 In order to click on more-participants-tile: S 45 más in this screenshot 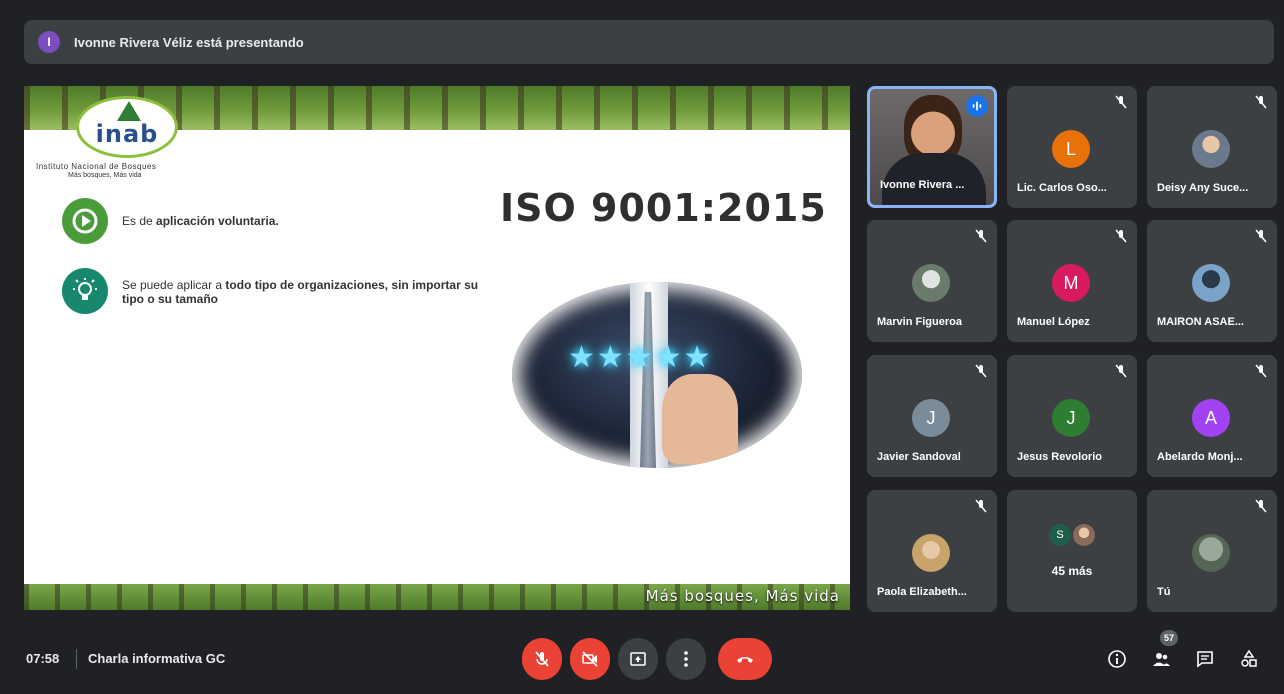, I will do `click(1072, 551)`.